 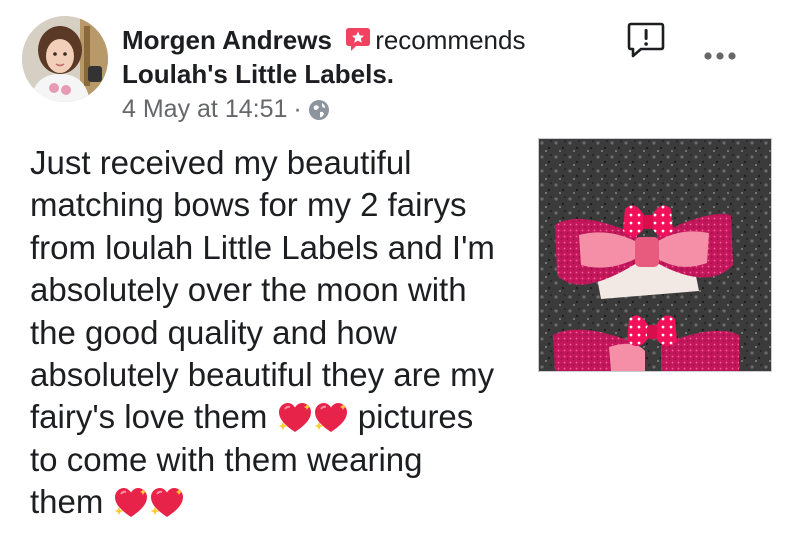 I want to click on post-text-line: absolutely beautiful they are my, so click(x=262, y=375).